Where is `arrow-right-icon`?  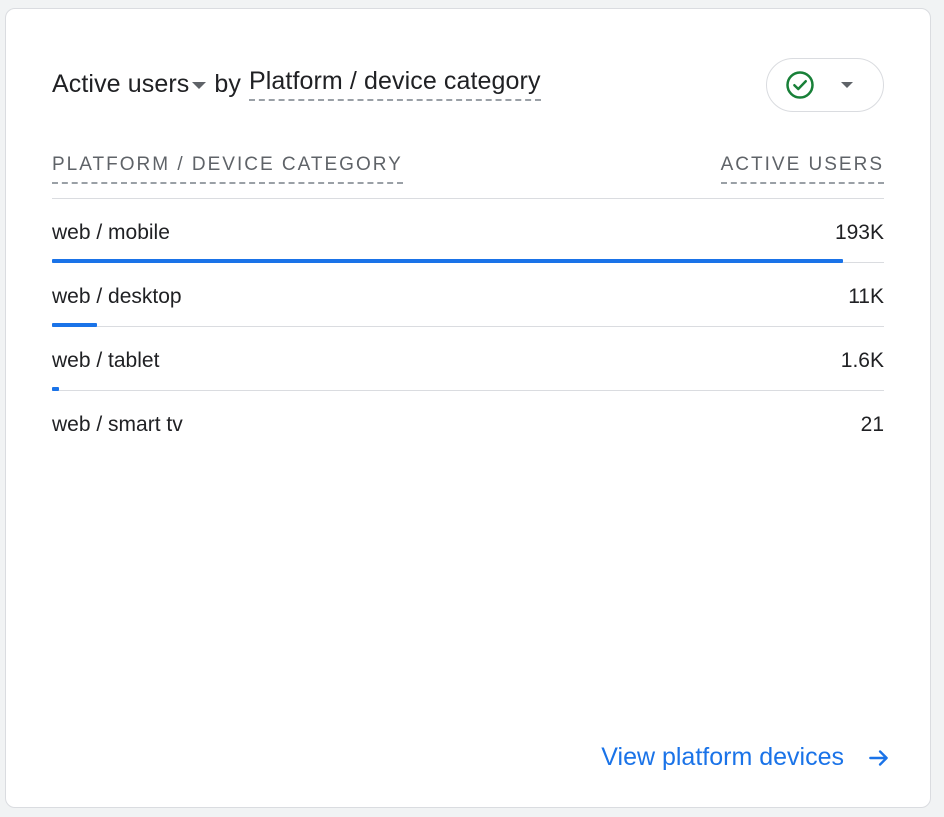
arrow-right-icon is located at coordinates (878, 757).